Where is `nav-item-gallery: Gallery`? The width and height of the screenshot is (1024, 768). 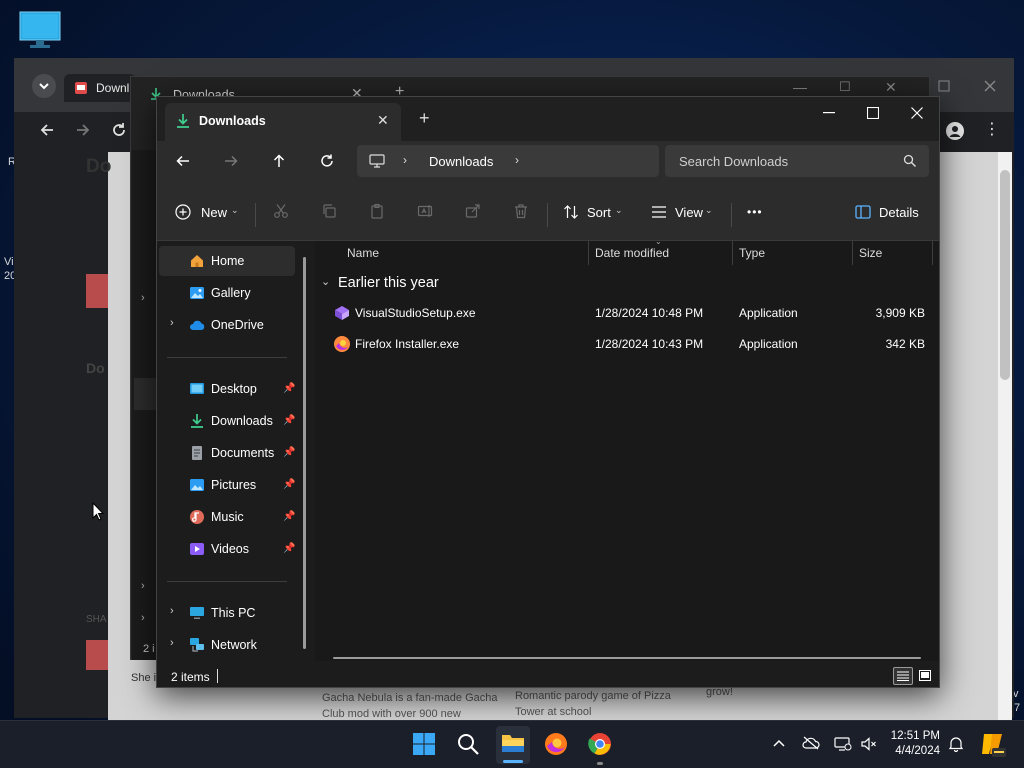 nav-item-gallery: Gallery is located at coordinates (227, 293).